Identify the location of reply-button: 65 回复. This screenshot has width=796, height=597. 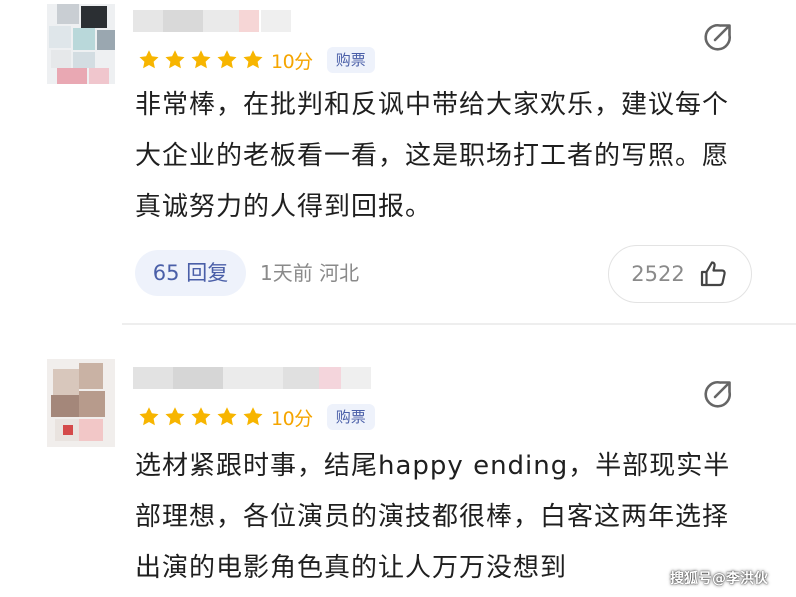
(190, 273).